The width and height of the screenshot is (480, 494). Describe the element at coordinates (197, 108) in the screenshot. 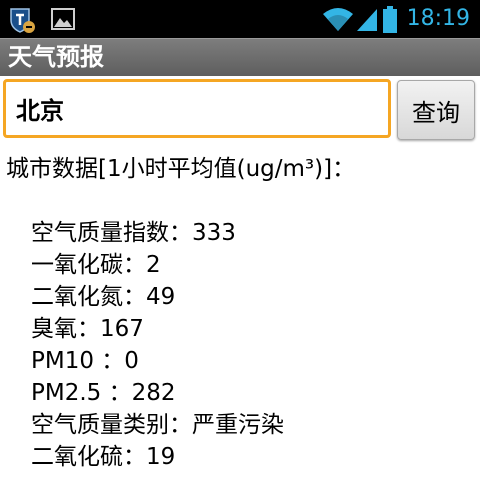

I see `city-input` at that location.